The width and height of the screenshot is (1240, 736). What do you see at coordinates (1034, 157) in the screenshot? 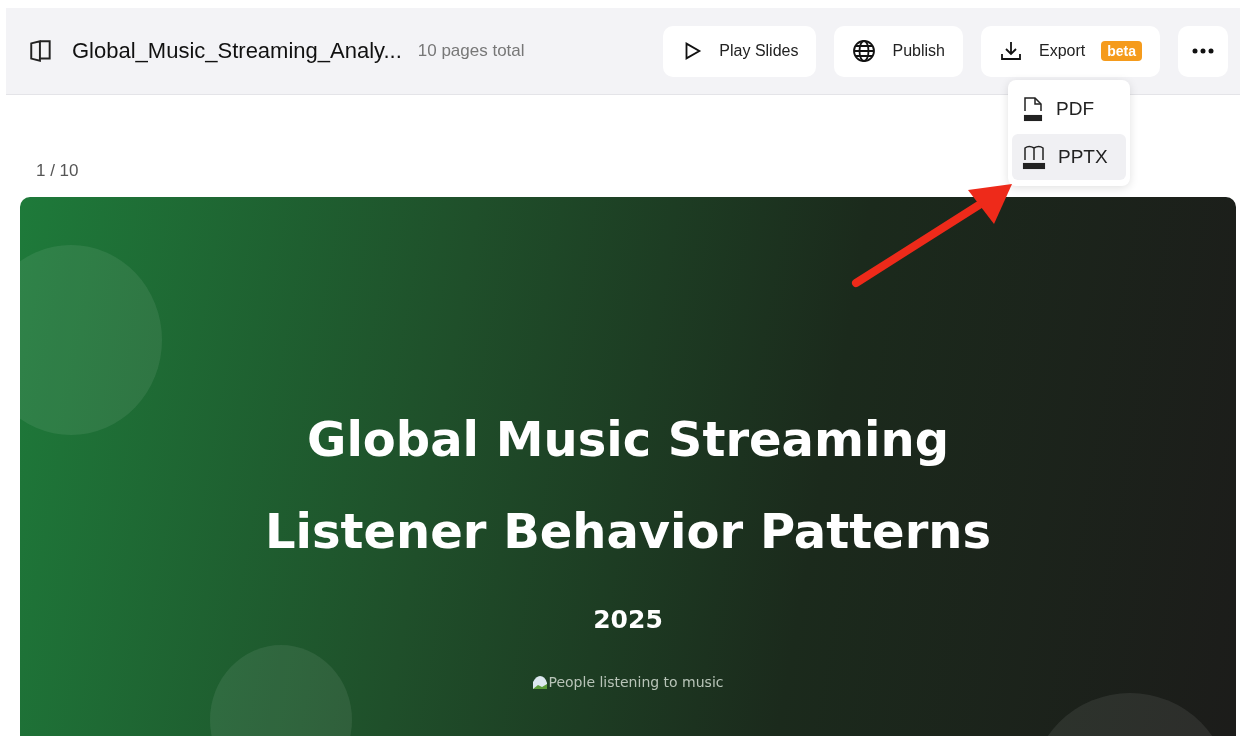
I see `pptx-file-icon` at bounding box center [1034, 157].